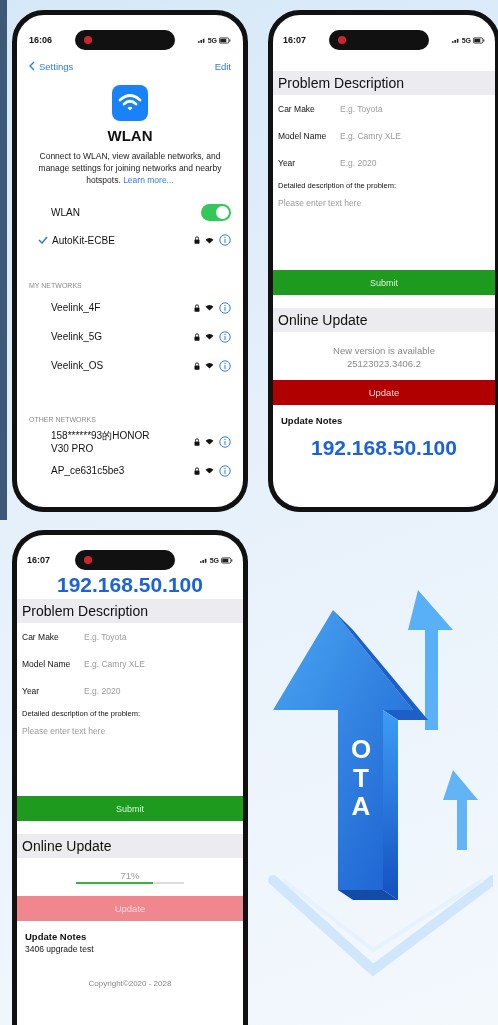  I want to click on network-name: Veelink_4F, so click(110, 307).